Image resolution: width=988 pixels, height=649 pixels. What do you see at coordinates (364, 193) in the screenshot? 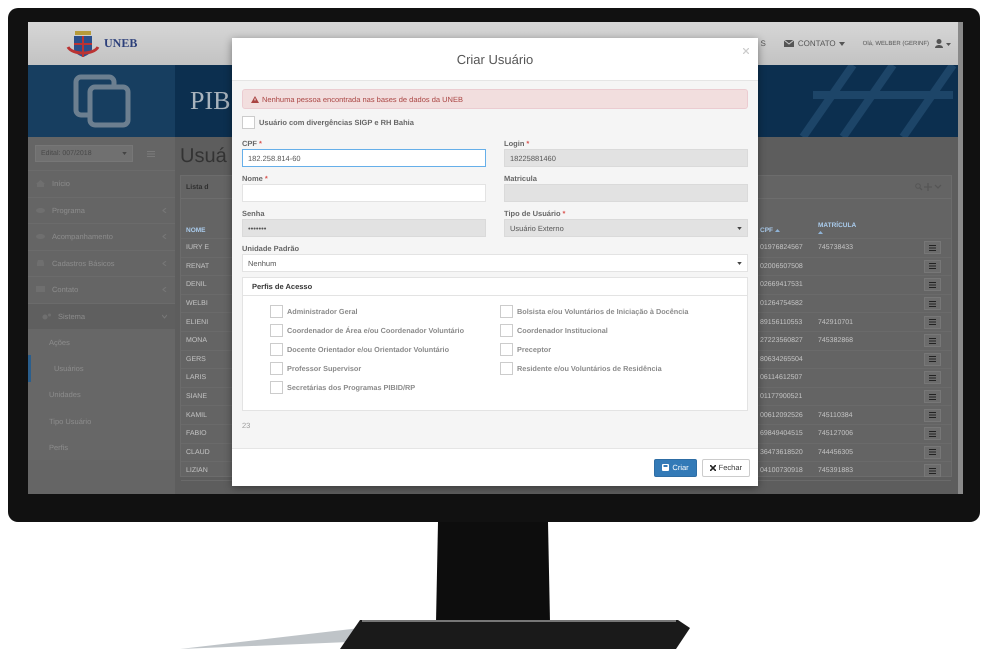
I see `input-field` at bounding box center [364, 193].